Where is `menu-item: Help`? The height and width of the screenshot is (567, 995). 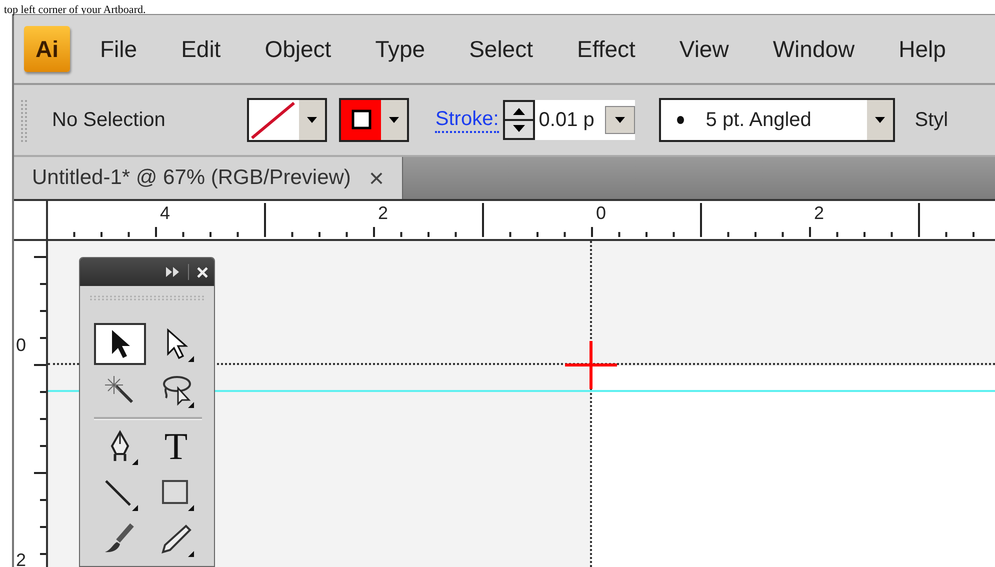 menu-item: Help is located at coordinates (922, 49).